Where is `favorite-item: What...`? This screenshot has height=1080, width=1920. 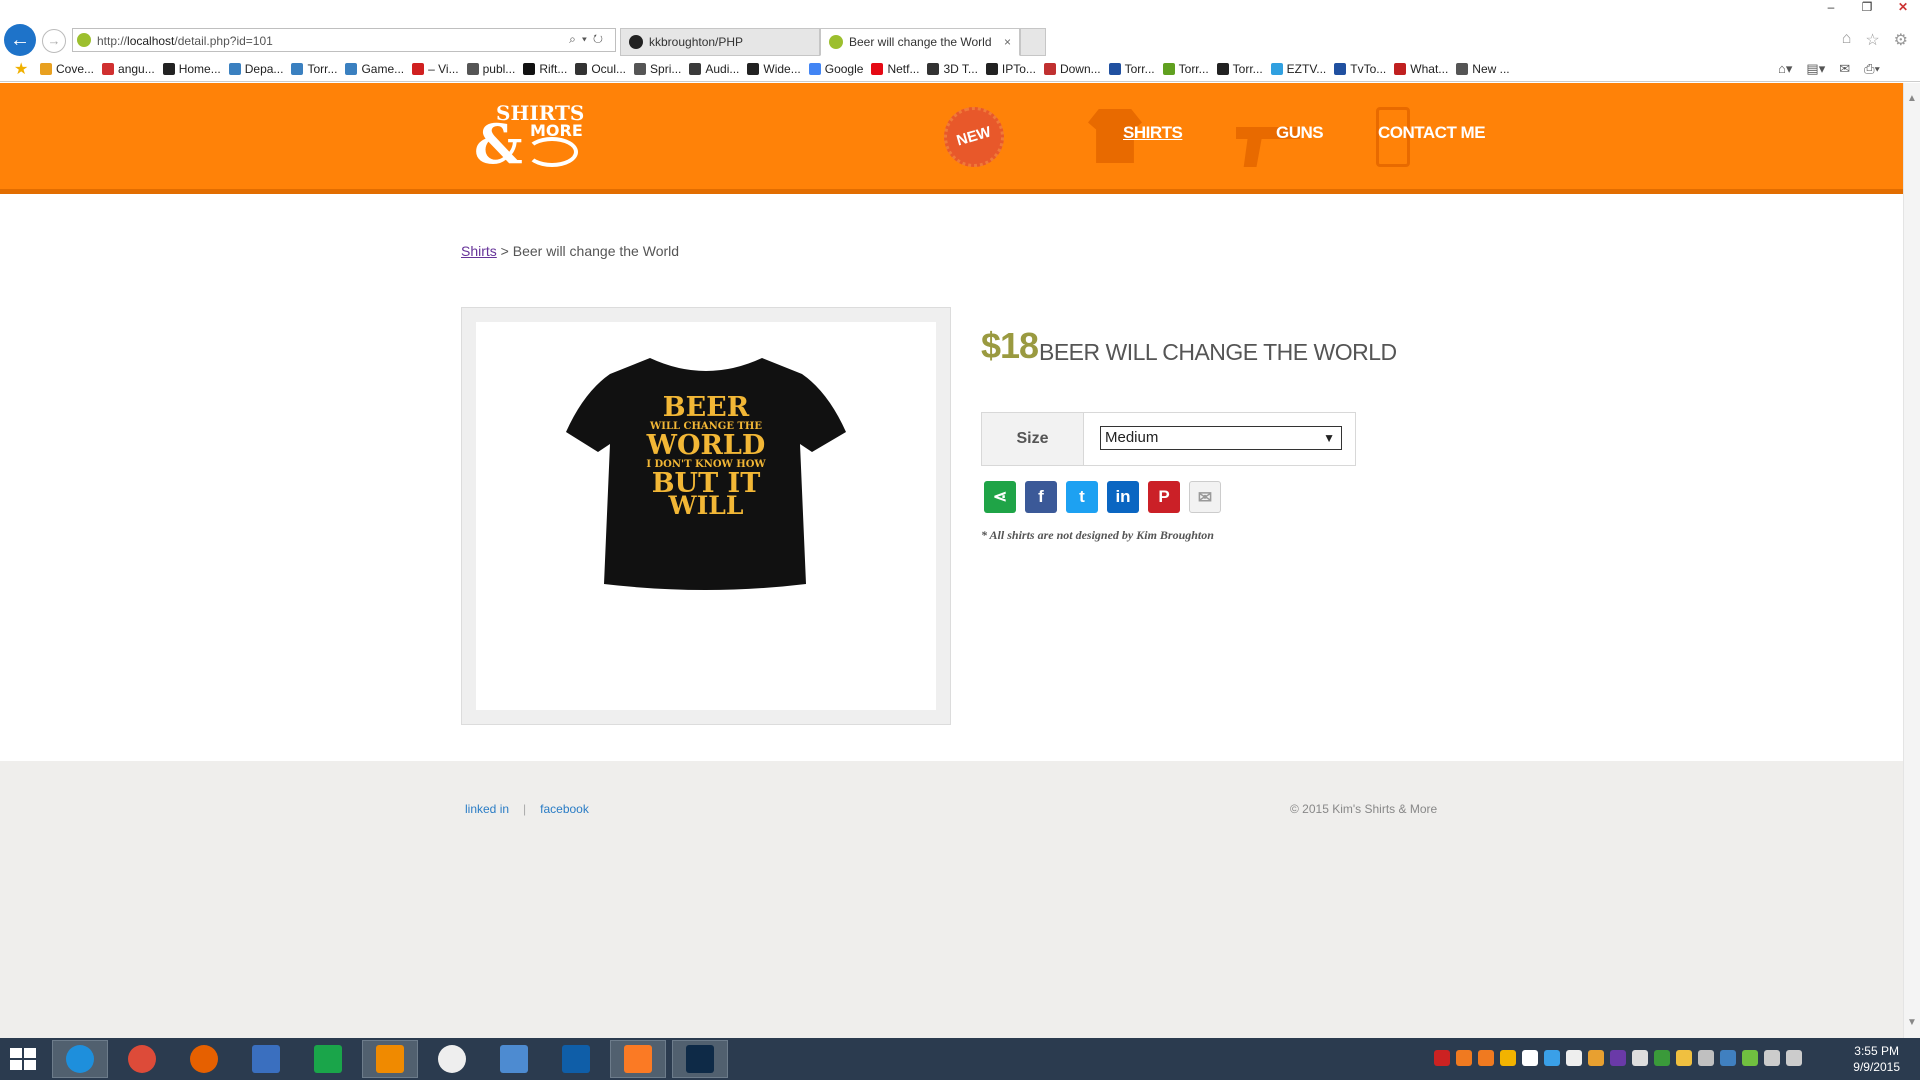
favorite-item: What... is located at coordinates (1421, 69).